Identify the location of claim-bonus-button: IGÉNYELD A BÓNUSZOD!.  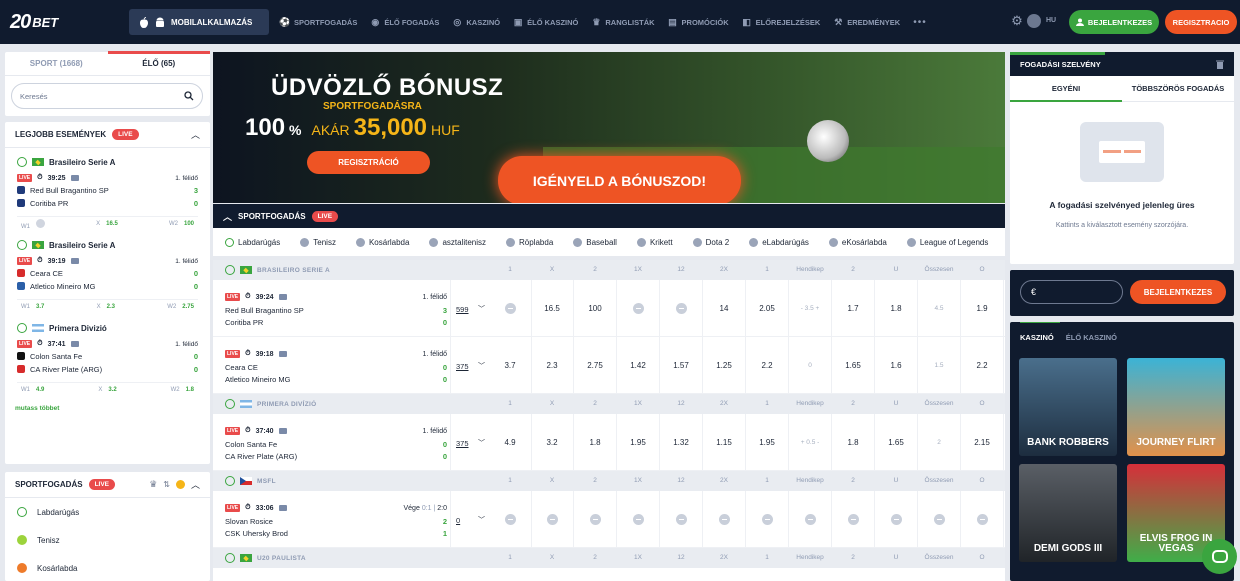
(619, 179).